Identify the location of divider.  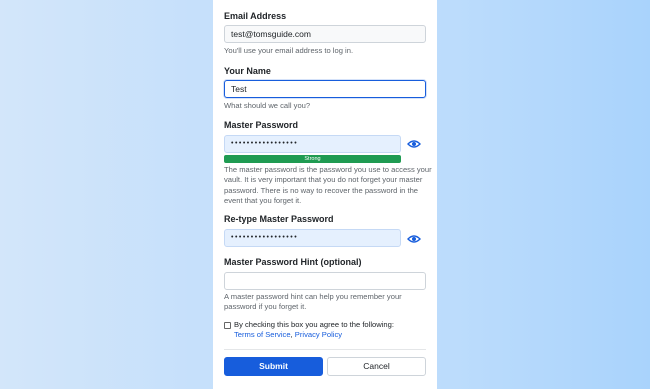
(325, 349).